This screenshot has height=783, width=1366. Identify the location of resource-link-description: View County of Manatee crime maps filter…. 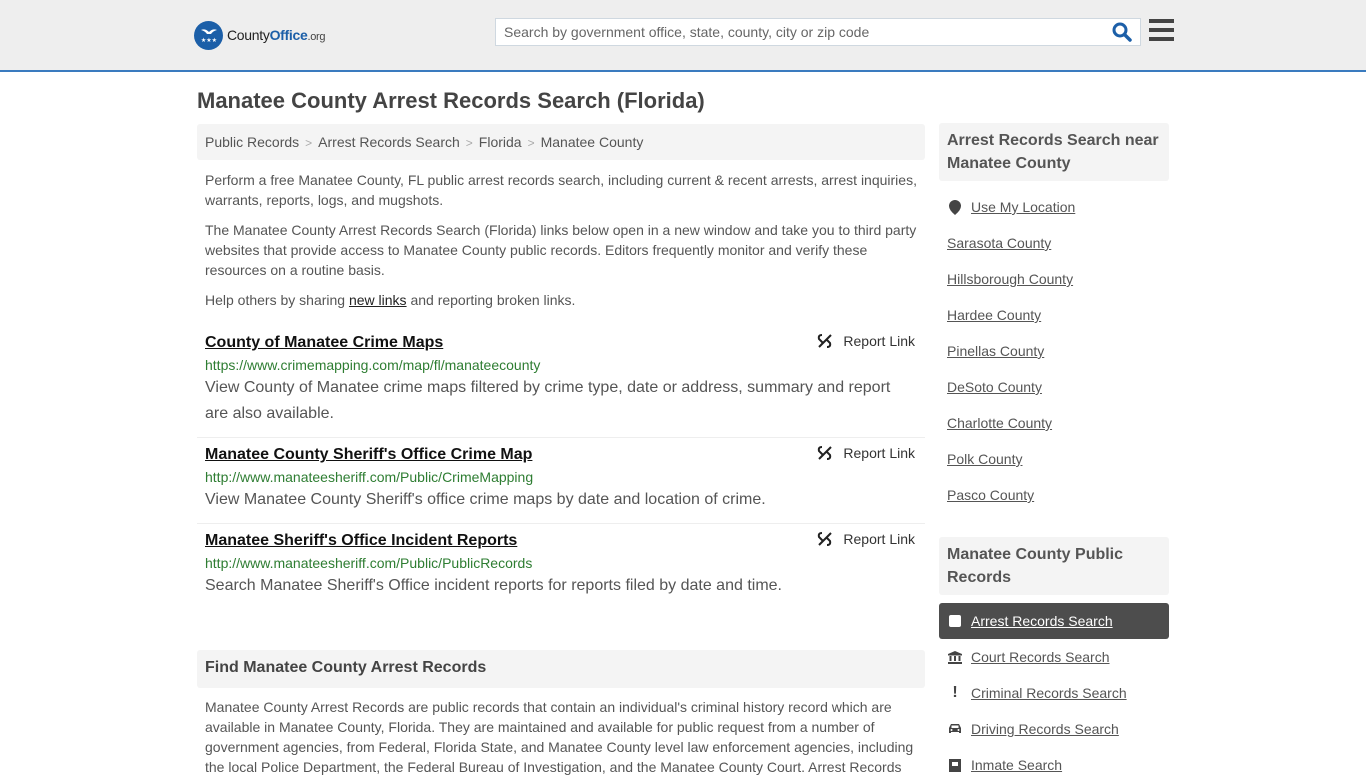
(548, 400).